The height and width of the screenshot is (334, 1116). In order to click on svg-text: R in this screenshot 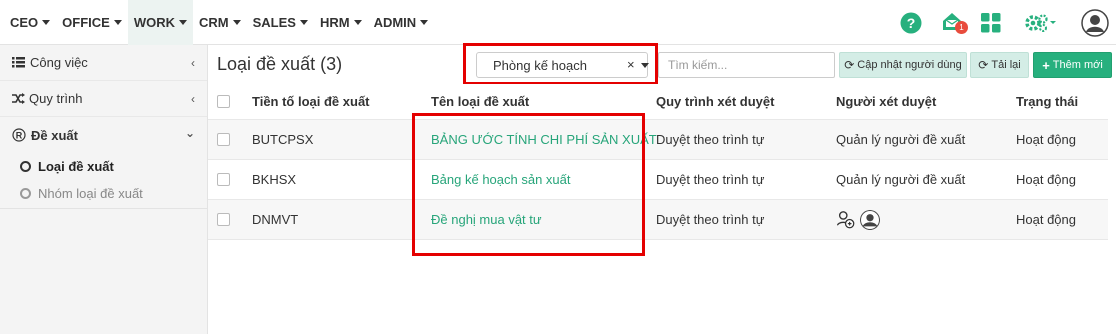, I will do `click(19, 136)`.